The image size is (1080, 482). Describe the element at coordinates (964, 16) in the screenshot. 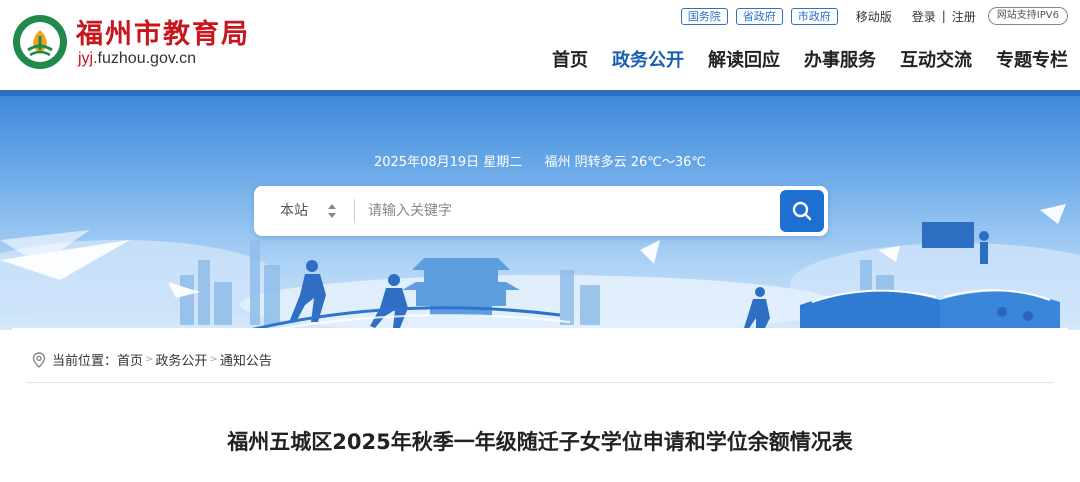

I see `register-link: 注册` at that location.